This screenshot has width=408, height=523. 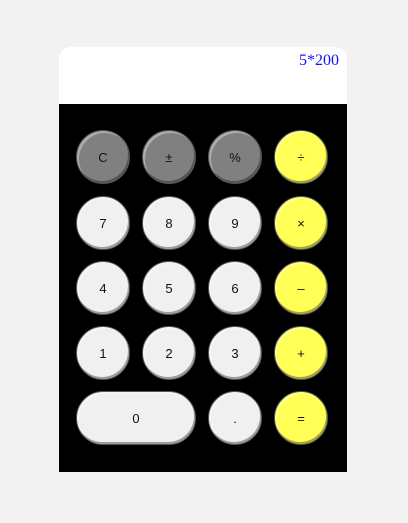 What do you see at coordinates (301, 223) in the screenshot?
I see `multiply-button: ×` at bounding box center [301, 223].